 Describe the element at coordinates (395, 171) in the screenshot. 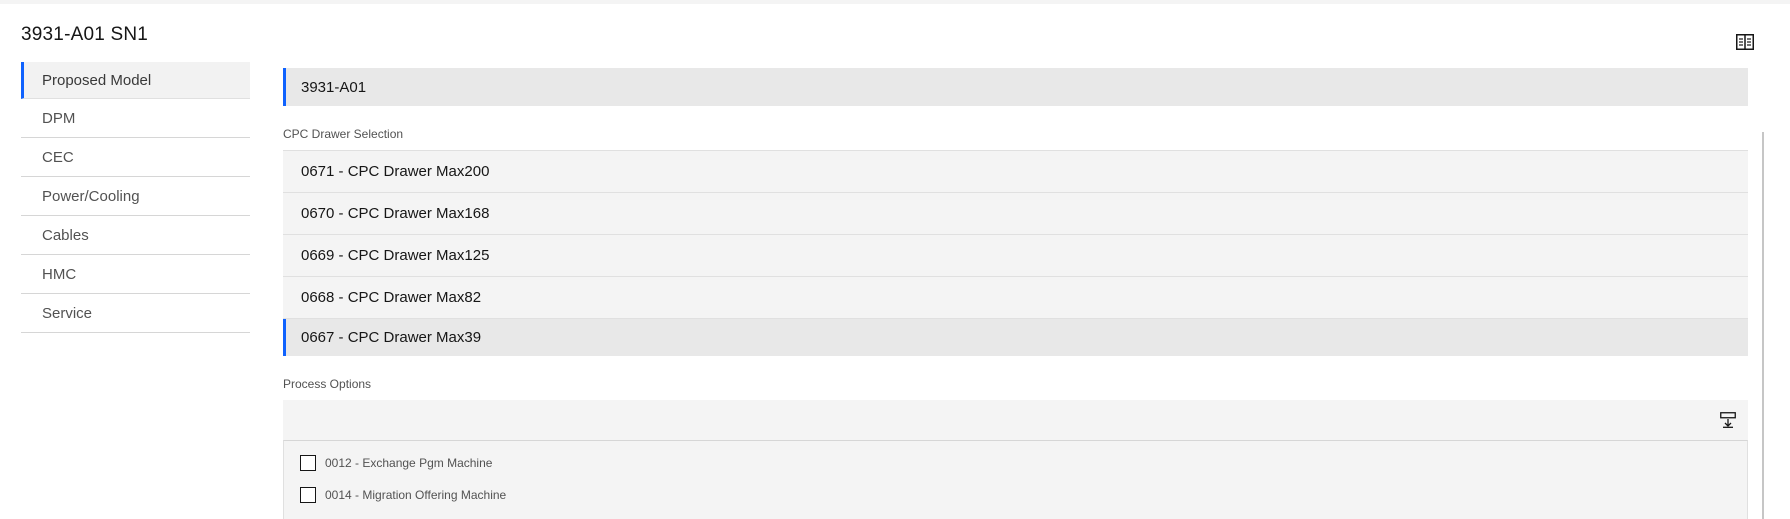

I see `drawer-option-label: 0671 - CPC Drawer Max200` at that location.